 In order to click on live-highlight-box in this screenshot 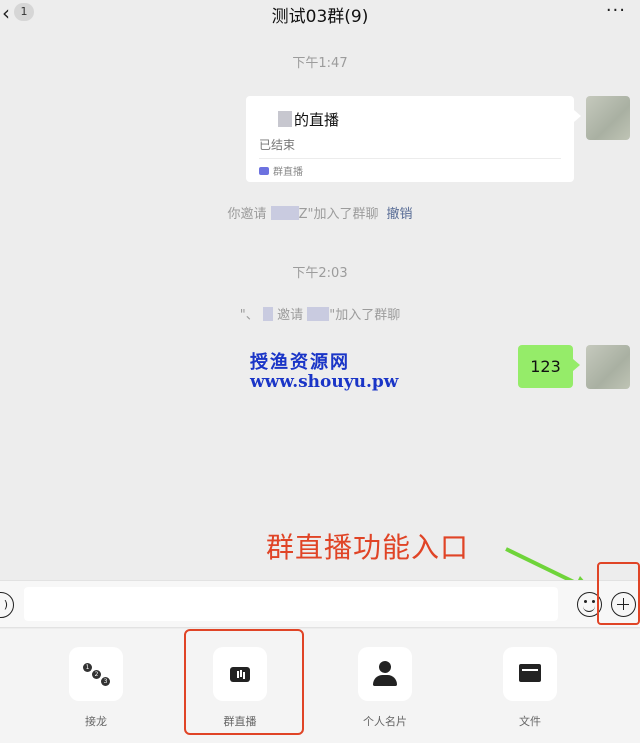, I will do `click(244, 682)`.